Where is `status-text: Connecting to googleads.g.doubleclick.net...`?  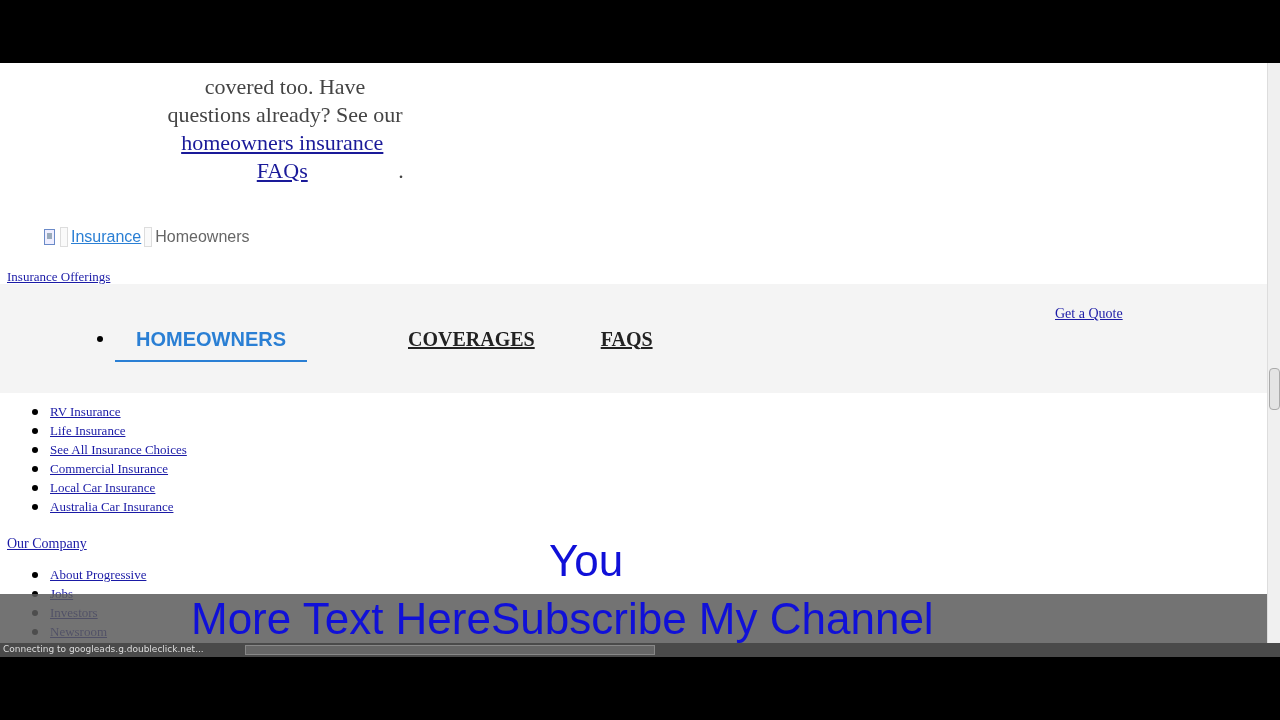 status-text: Connecting to googleads.g.doubleclick.net... is located at coordinates (103, 650).